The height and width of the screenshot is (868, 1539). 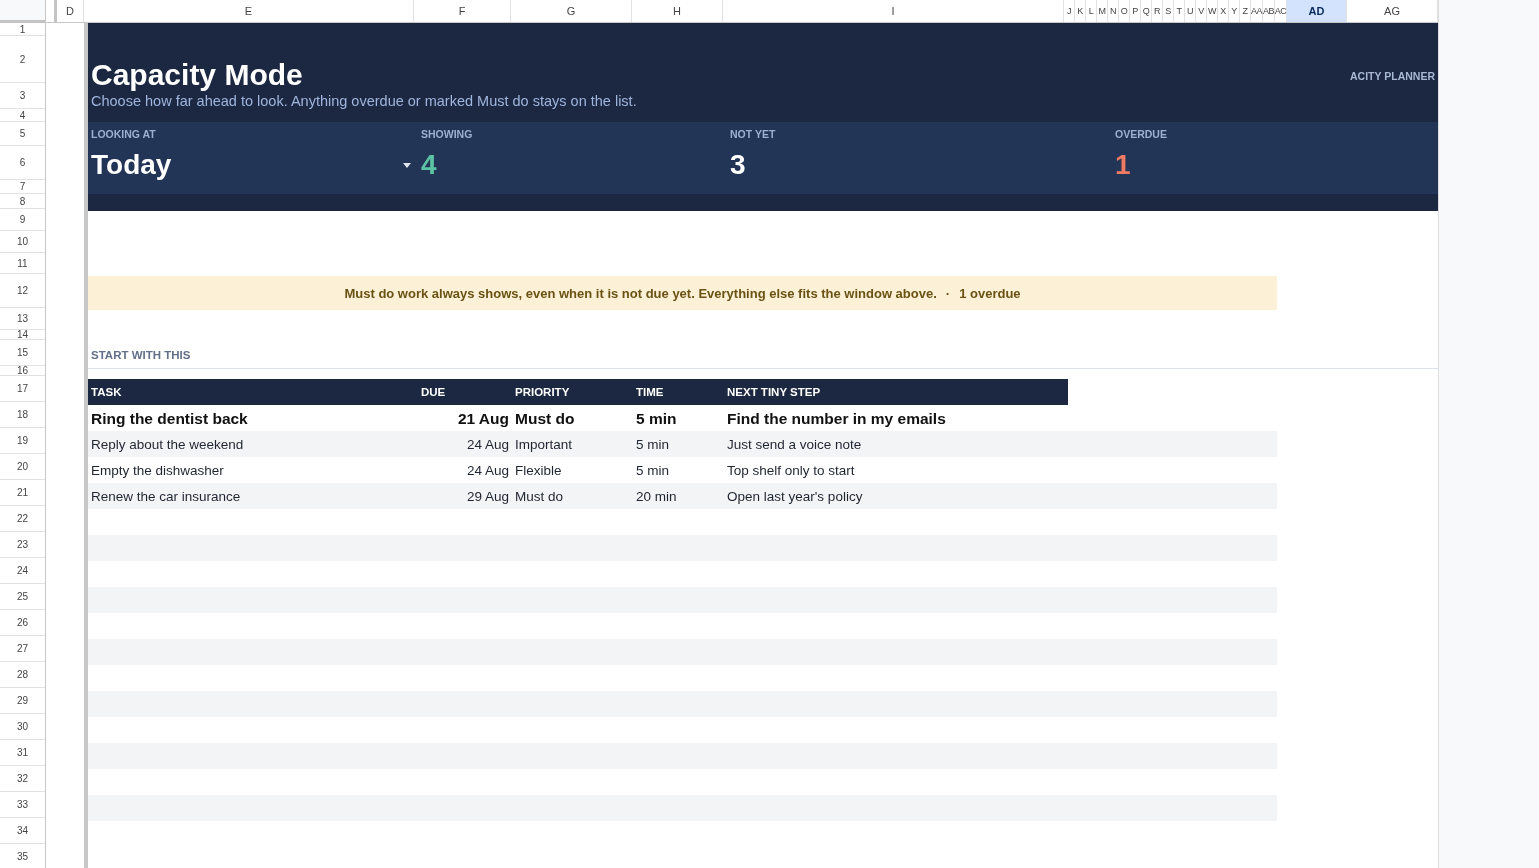 I want to click on row-number: 9, so click(x=22, y=220).